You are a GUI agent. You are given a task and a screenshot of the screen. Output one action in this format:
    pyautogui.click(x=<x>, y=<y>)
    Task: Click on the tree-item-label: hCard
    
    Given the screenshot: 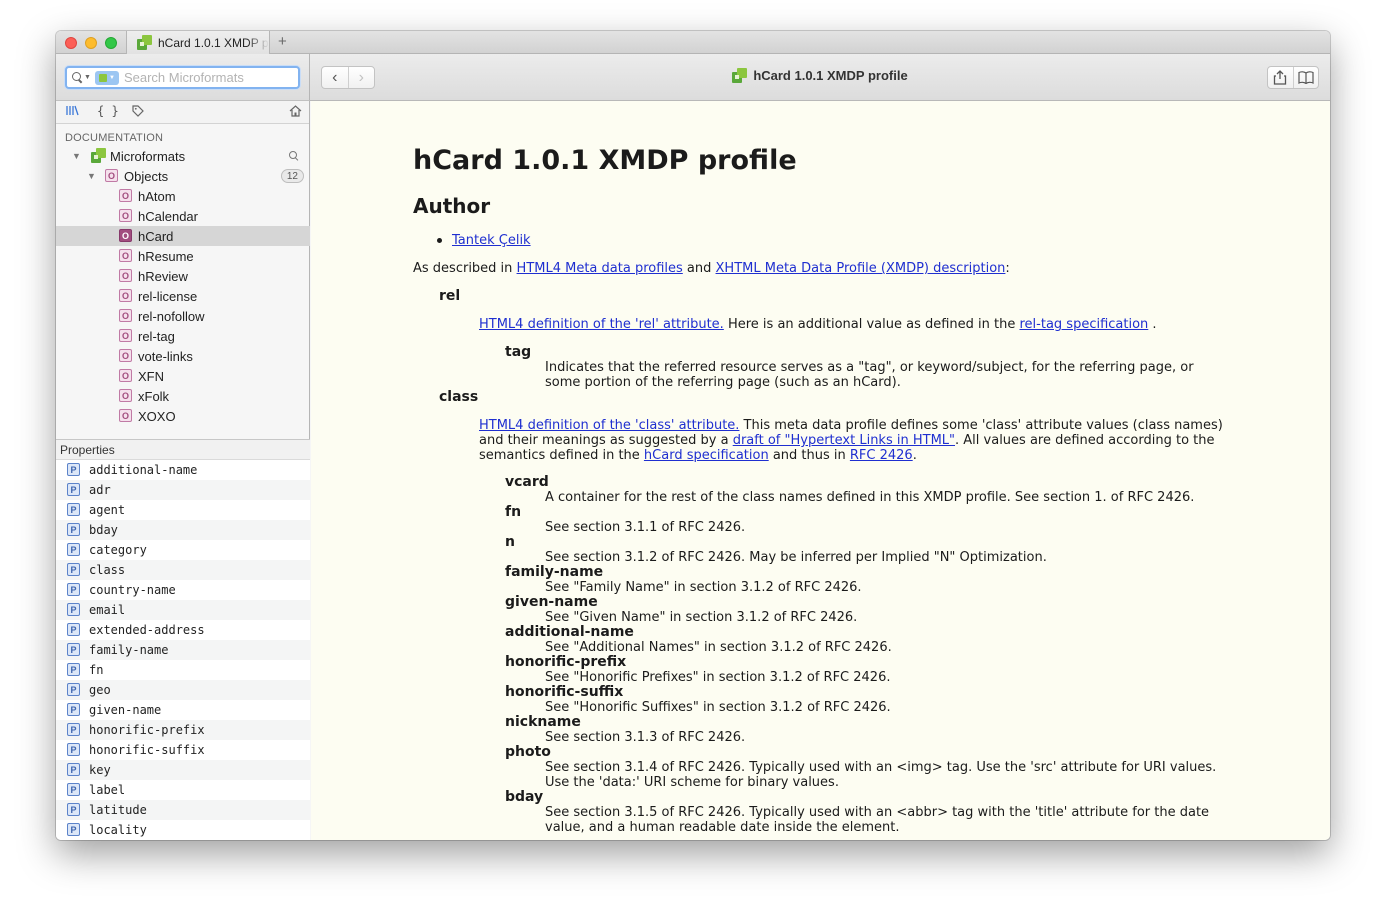 What is the action you would take?
    pyautogui.click(x=156, y=236)
    